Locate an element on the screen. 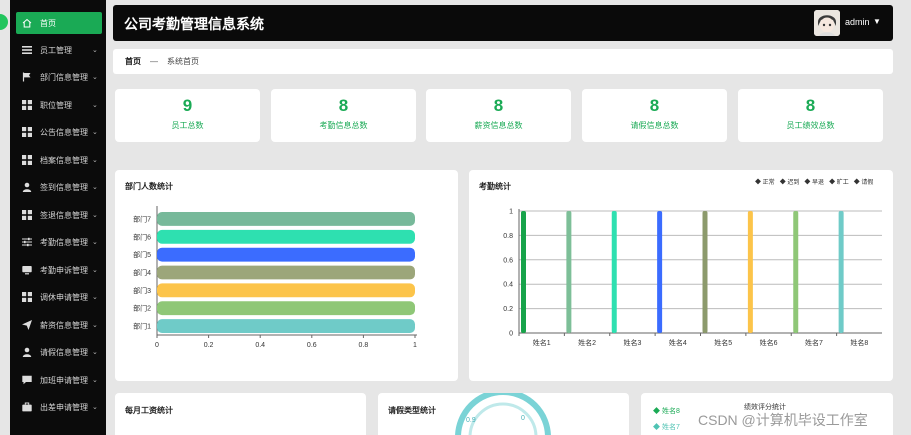 The height and width of the screenshot is (435, 911). sidebar-item-timeoff: 调休申请管理 ⌄ is located at coordinates (59, 297).